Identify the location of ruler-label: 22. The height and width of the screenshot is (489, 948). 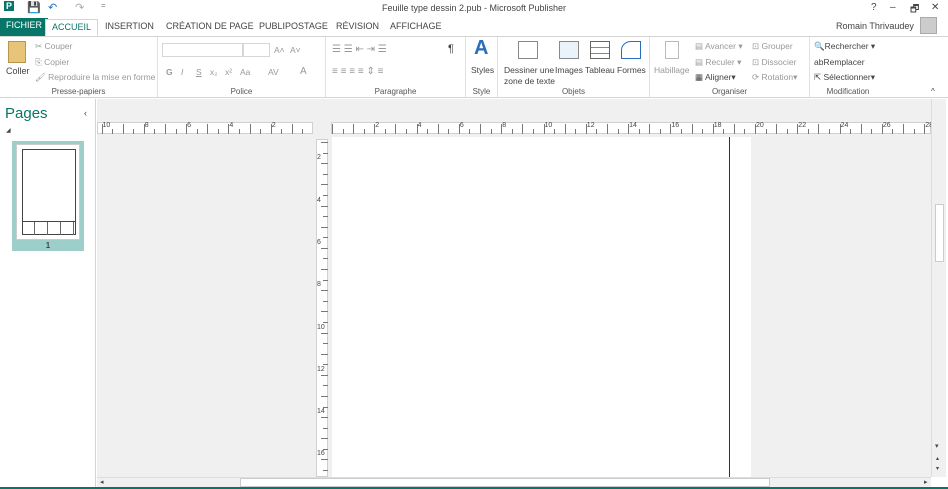
(802, 125).